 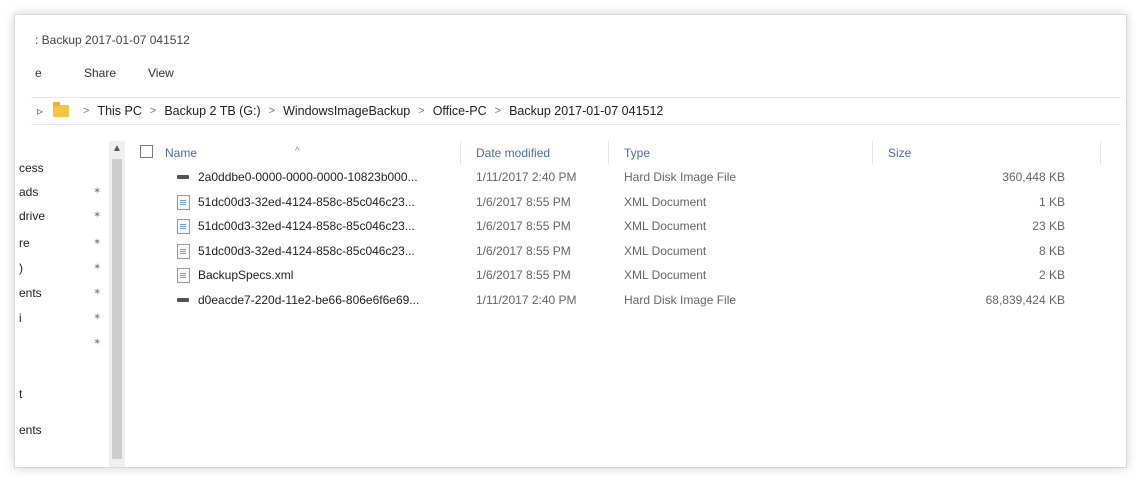 What do you see at coordinates (212, 111) in the screenshot?
I see `breadcrumb-backup-drive: Backup 2 TB (G:)` at bounding box center [212, 111].